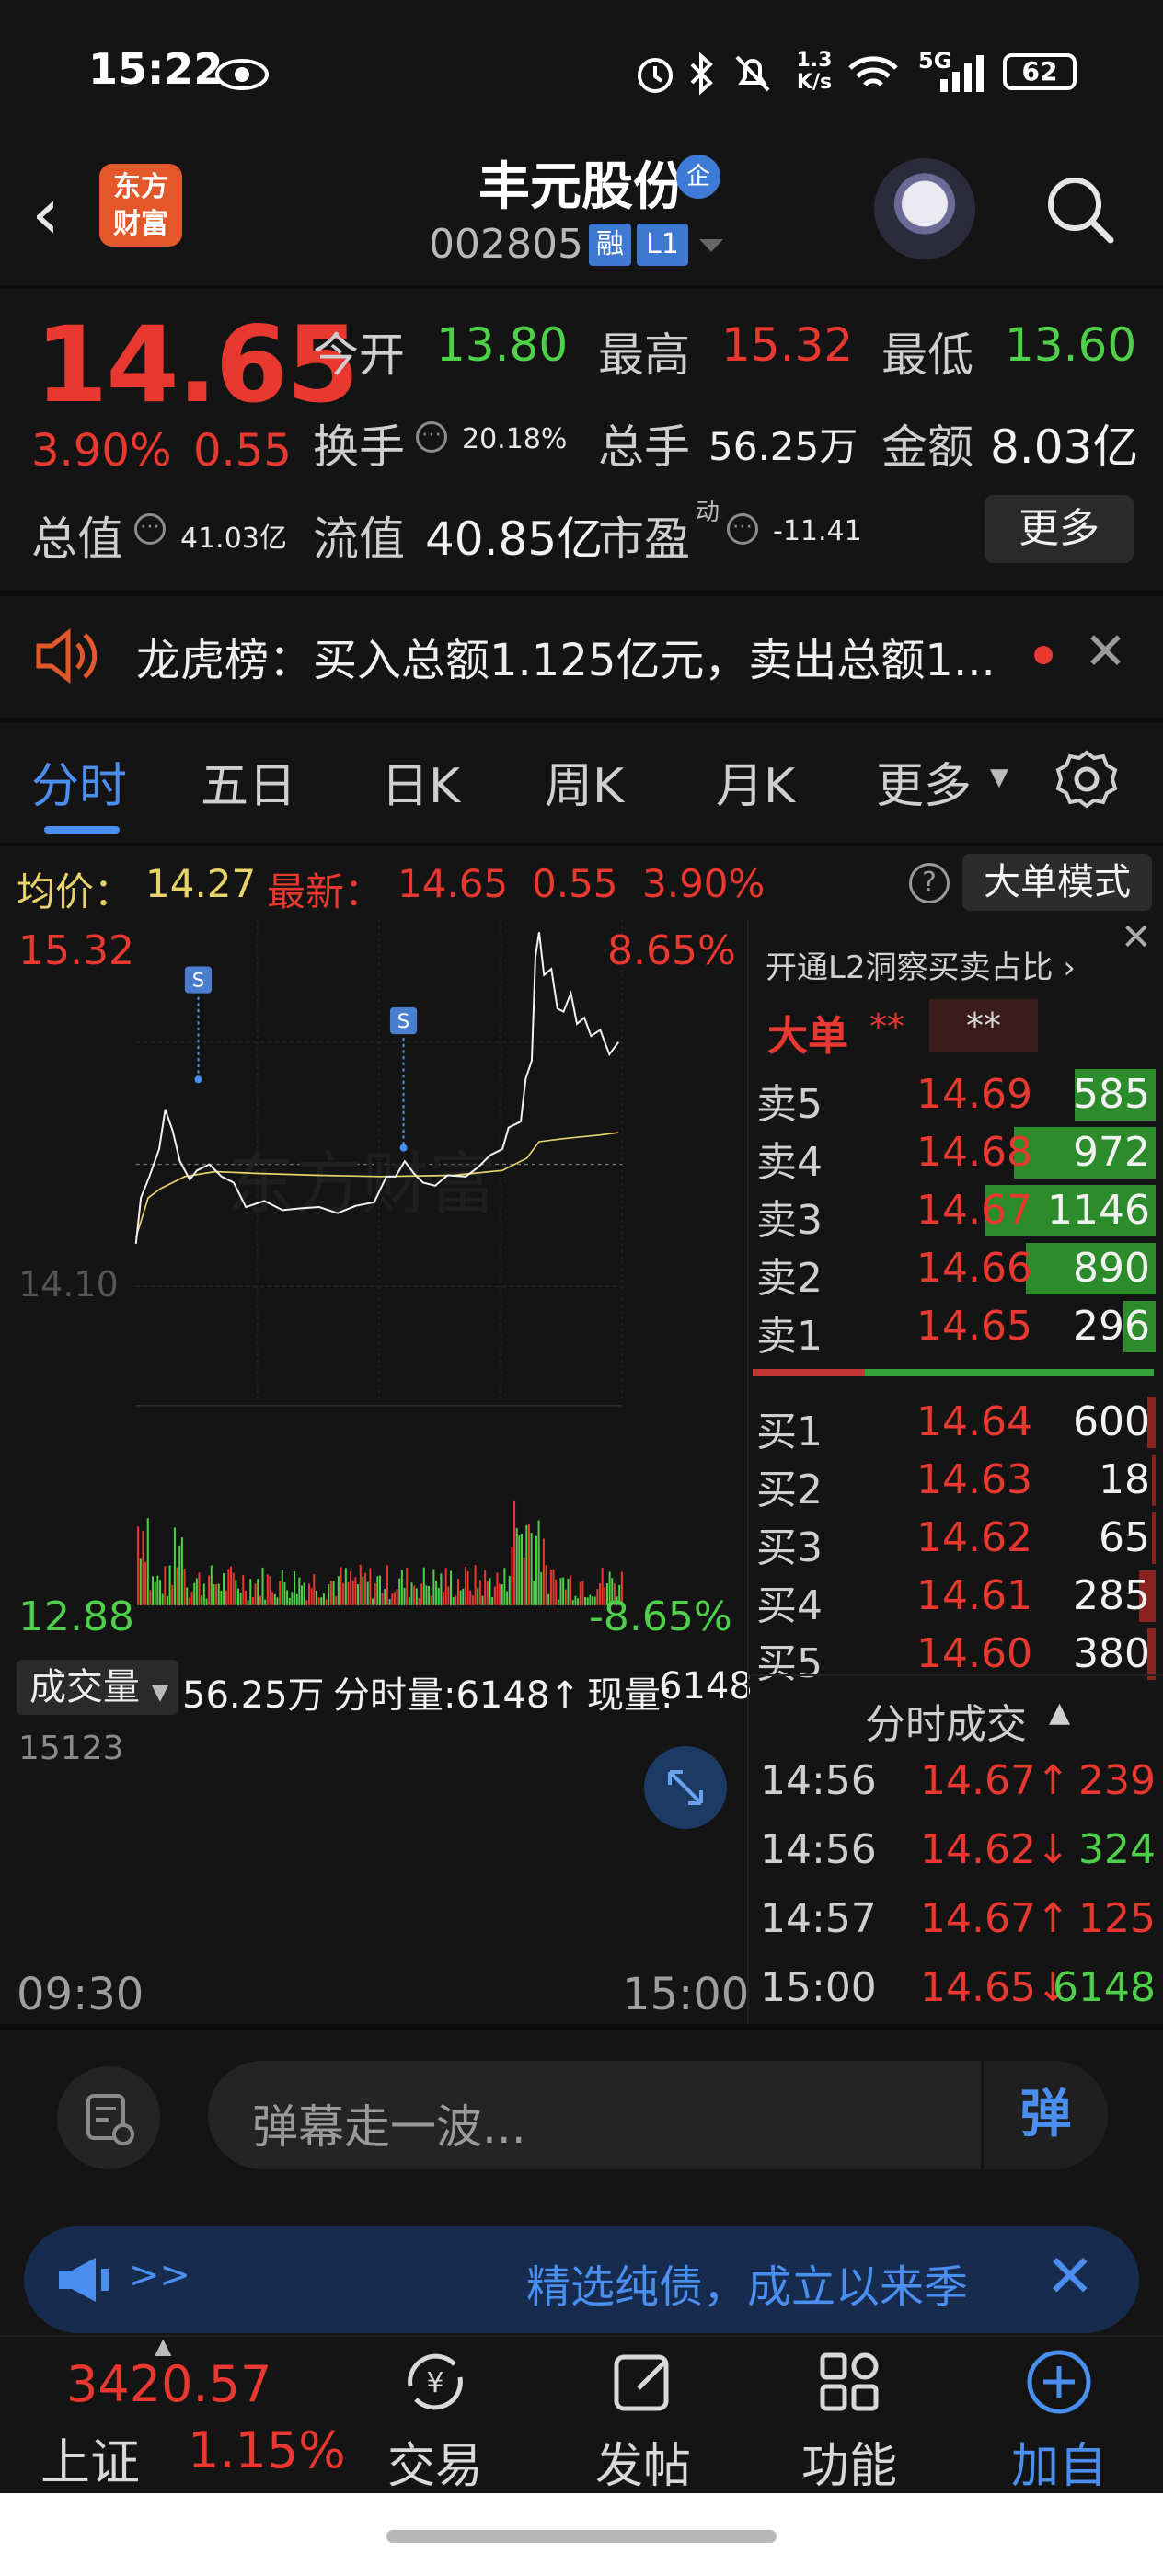 This screenshot has width=1163, height=2576. I want to click on nav-functions: 功能, so click(849, 2421).